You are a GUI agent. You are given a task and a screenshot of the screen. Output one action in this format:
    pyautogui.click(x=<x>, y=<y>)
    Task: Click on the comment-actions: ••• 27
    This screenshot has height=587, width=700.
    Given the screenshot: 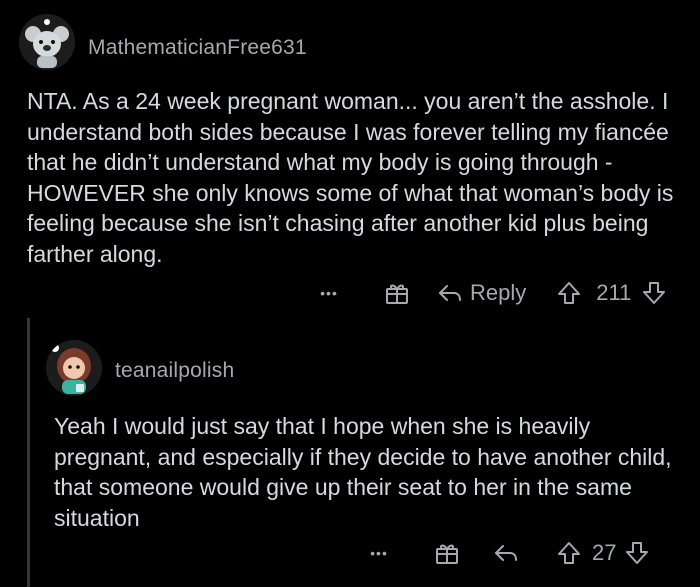 What is the action you would take?
    pyautogui.click(x=507, y=553)
    